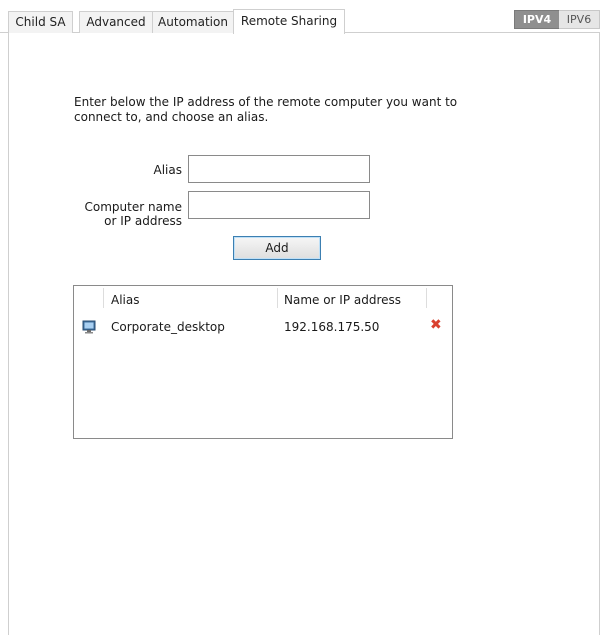  I want to click on ipv4-toggle: IPV4, so click(537, 19).